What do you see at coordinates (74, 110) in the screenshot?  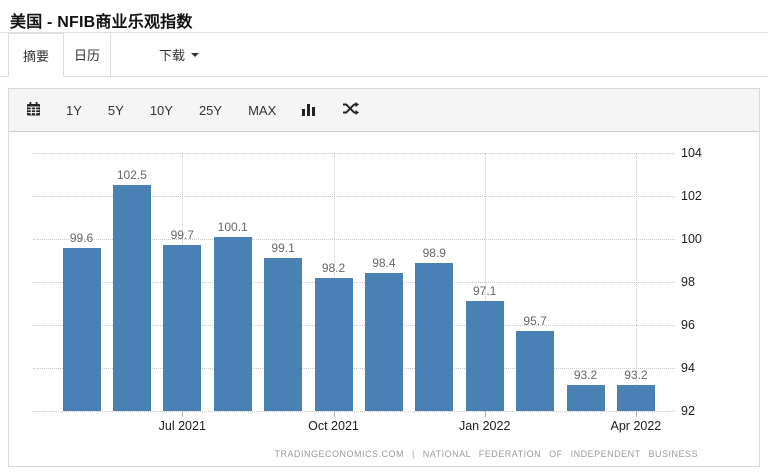 I see `range-1y-button: 1Y` at bounding box center [74, 110].